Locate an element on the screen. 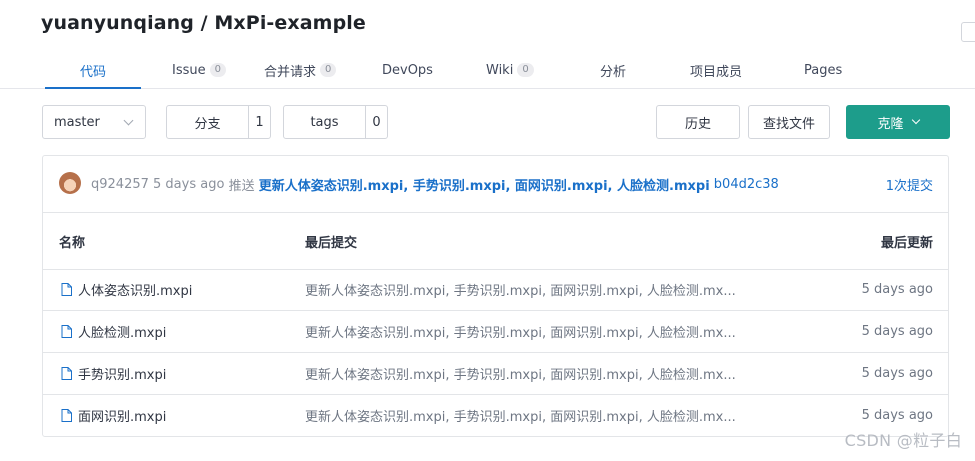 The height and width of the screenshot is (461, 975). tab-code: 代码 is located at coordinates (93, 70).